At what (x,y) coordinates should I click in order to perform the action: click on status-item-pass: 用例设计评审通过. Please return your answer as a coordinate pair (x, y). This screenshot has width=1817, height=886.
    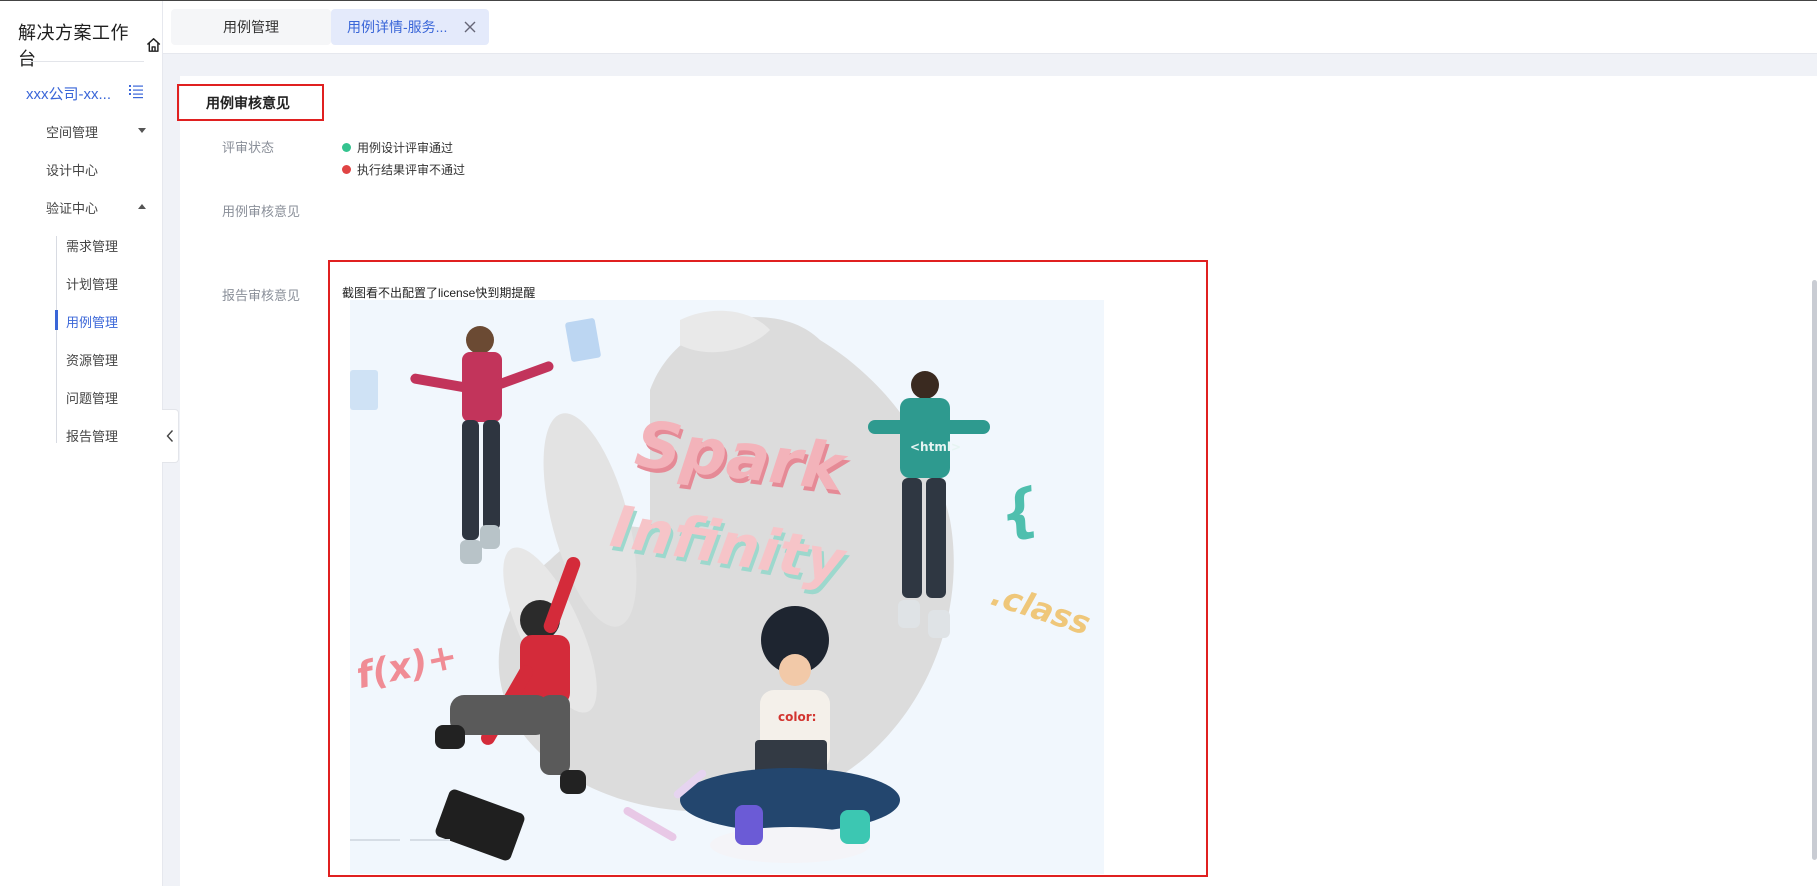
    Looking at the image, I should click on (397, 147).